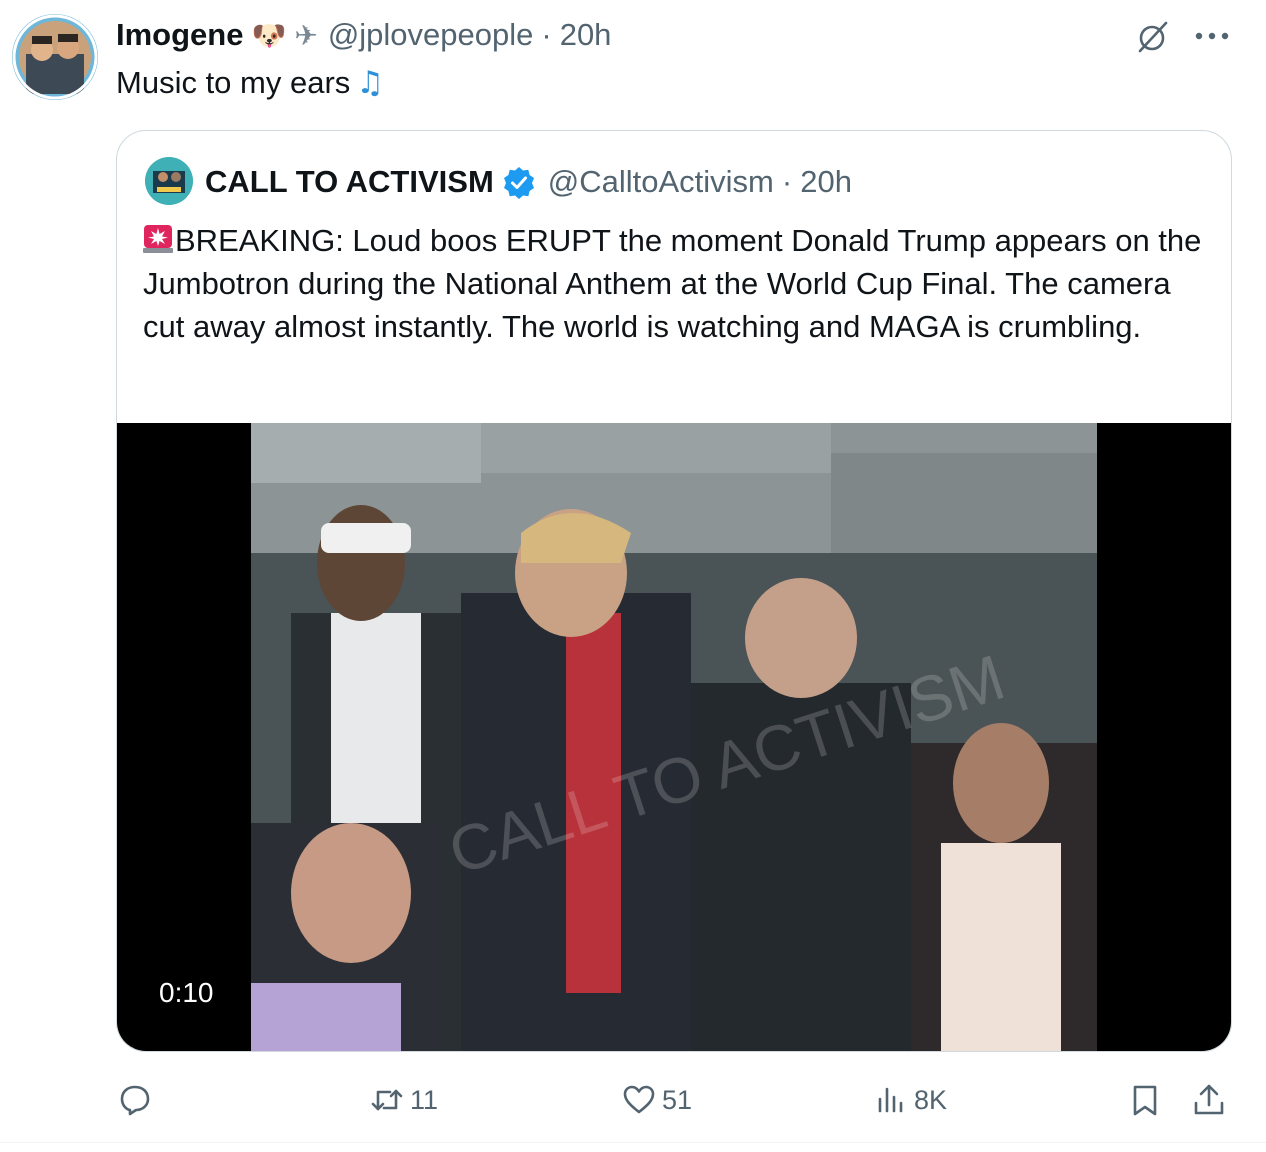 This screenshot has height=1152, width=1266. I want to click on quoted-author-avatar, so click(169, 181).